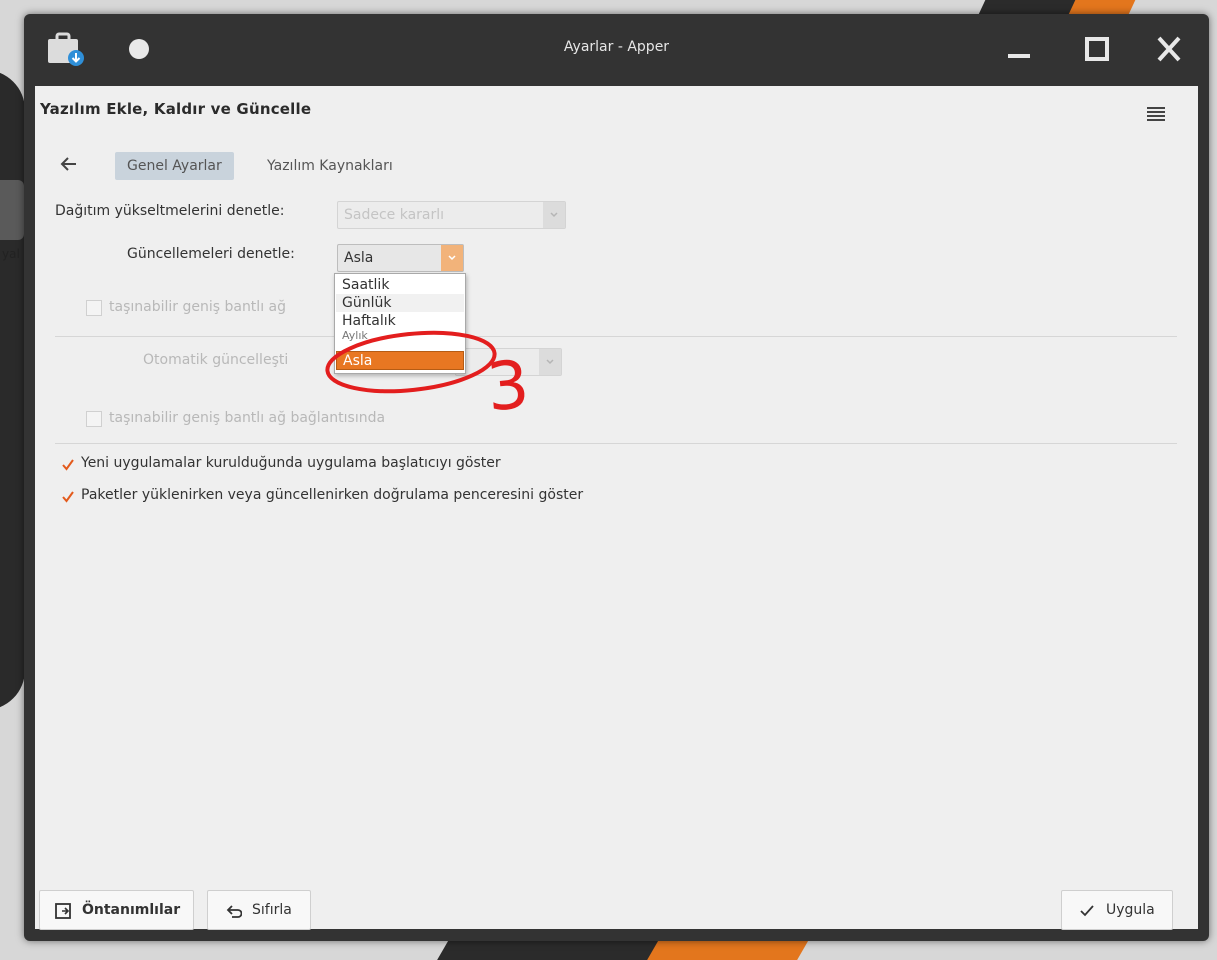 This screenshot has height=960, width=1217. I want to click on apply-button: Uygula, so click(1117, 910).